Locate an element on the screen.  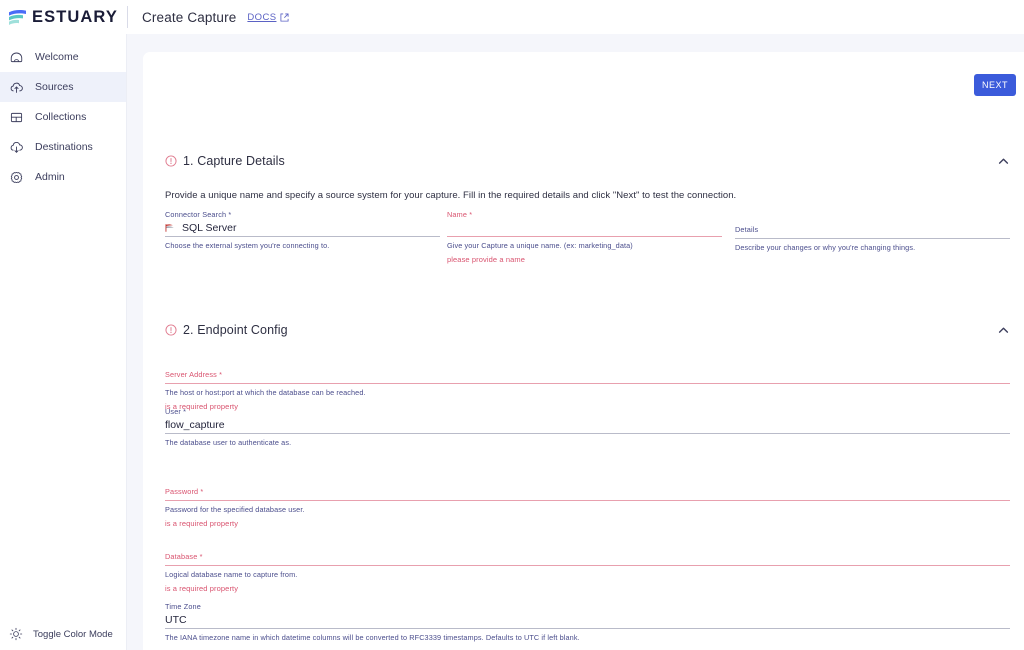
name-error: please provide a name is located at coordinates (486, 260).